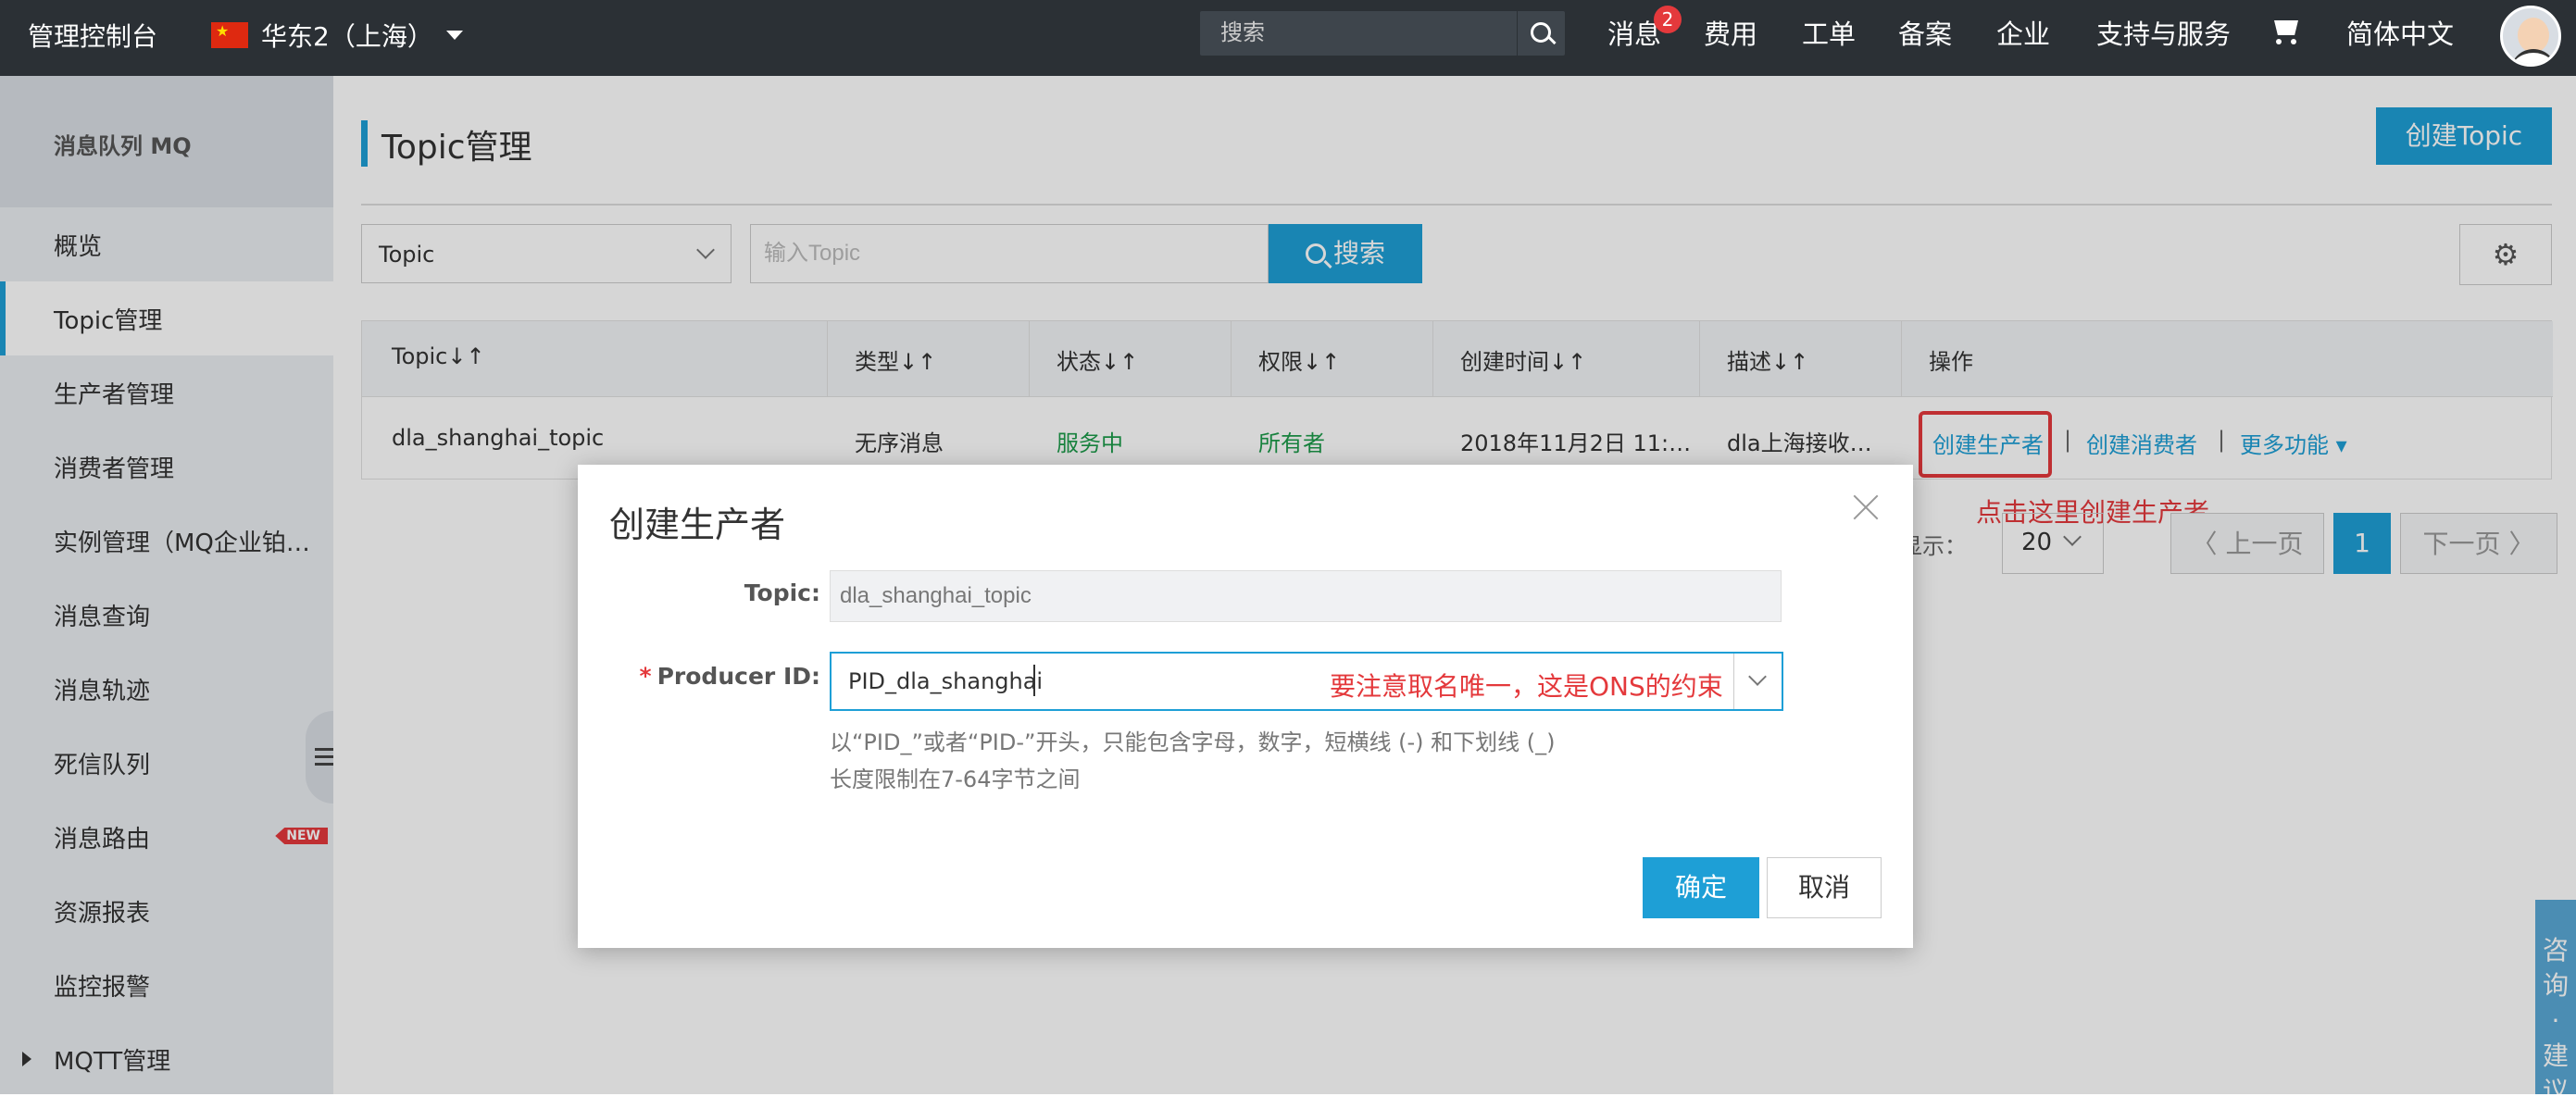 The width and height of the screenshot is (2576, 1109). Describe the element at coordinates (2530, 36) in the screenshot. I see `user-avatar` at that location.